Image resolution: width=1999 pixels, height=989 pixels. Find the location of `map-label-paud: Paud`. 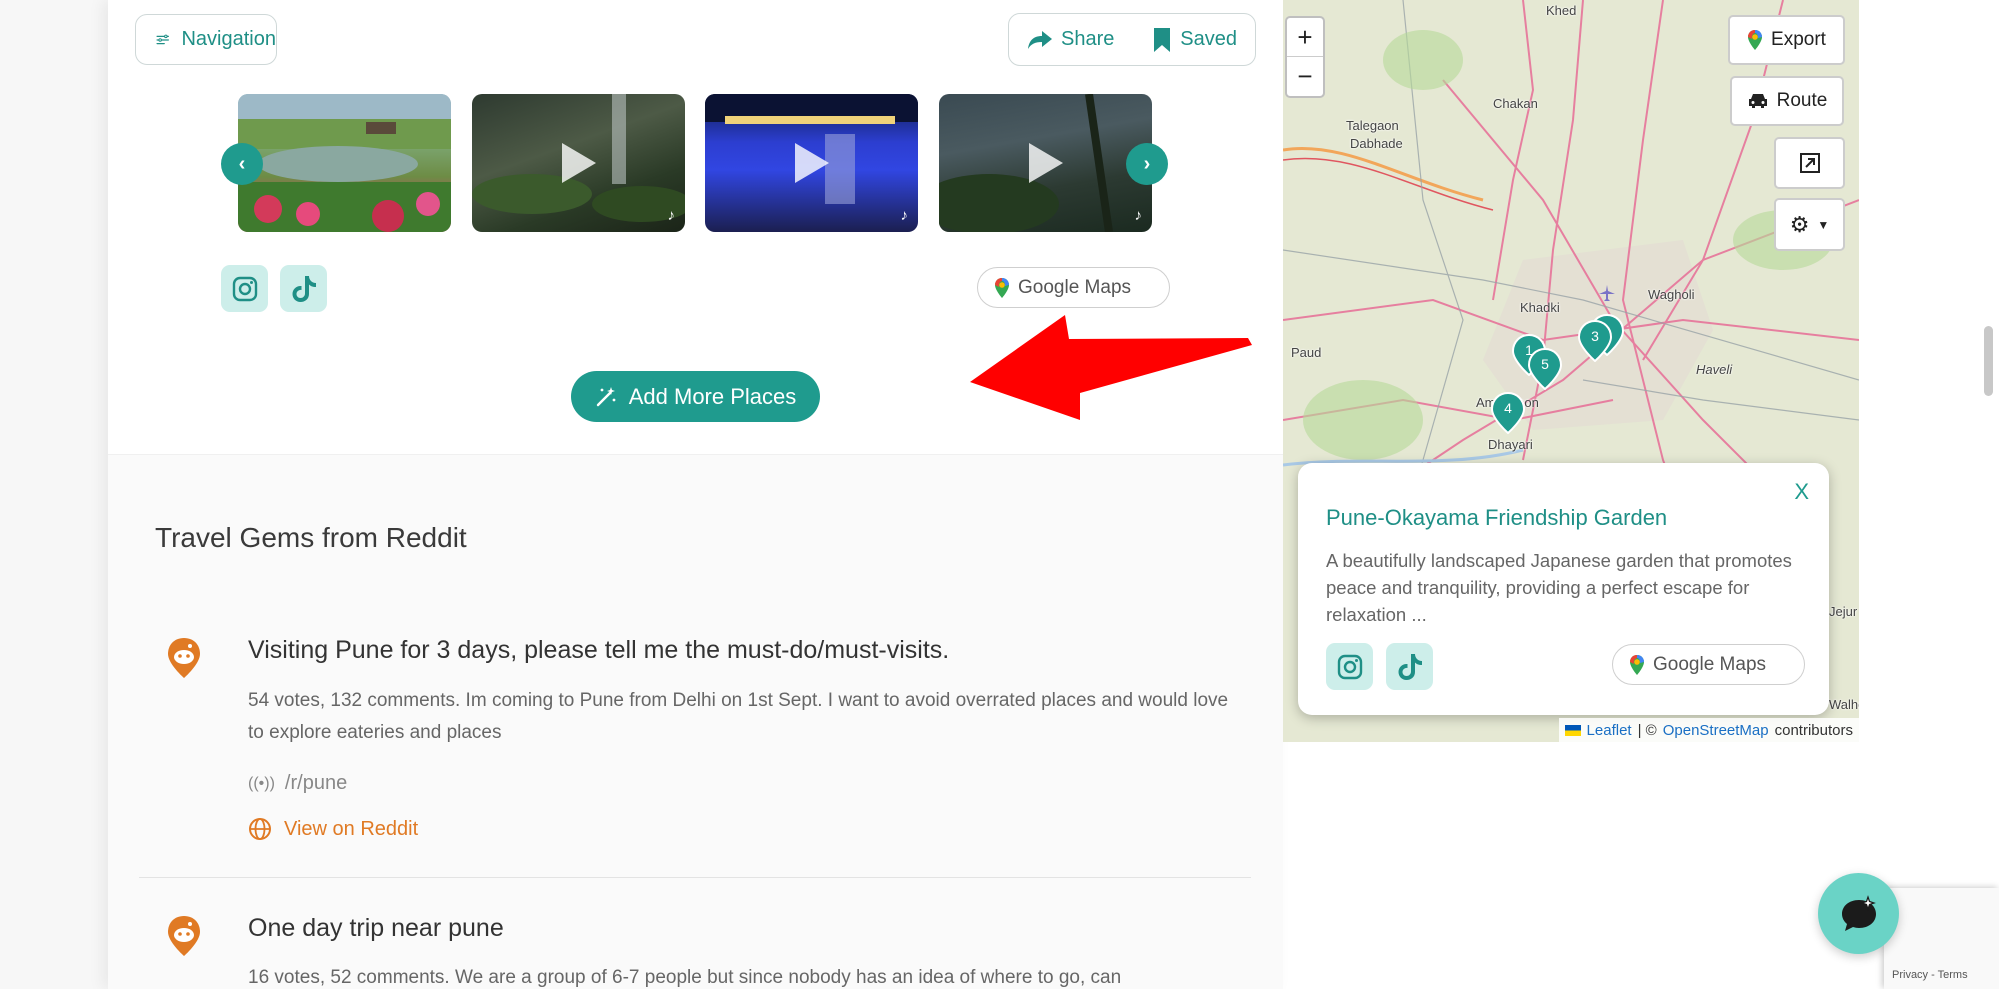

map-label-paud: Paud is located at coordinates (1306, 352).